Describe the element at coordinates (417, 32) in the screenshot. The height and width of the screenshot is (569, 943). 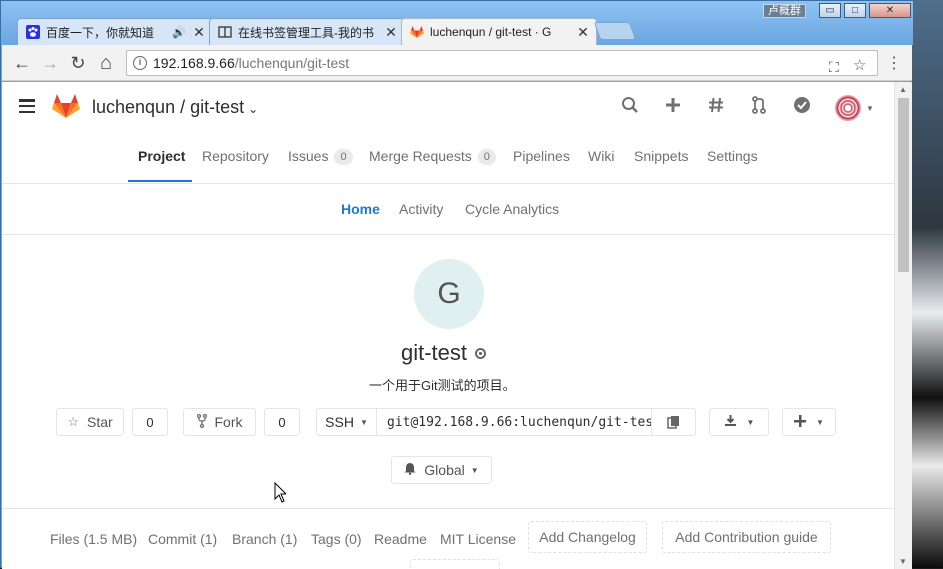
I see `gitlab-tanuki-icon` at that location.